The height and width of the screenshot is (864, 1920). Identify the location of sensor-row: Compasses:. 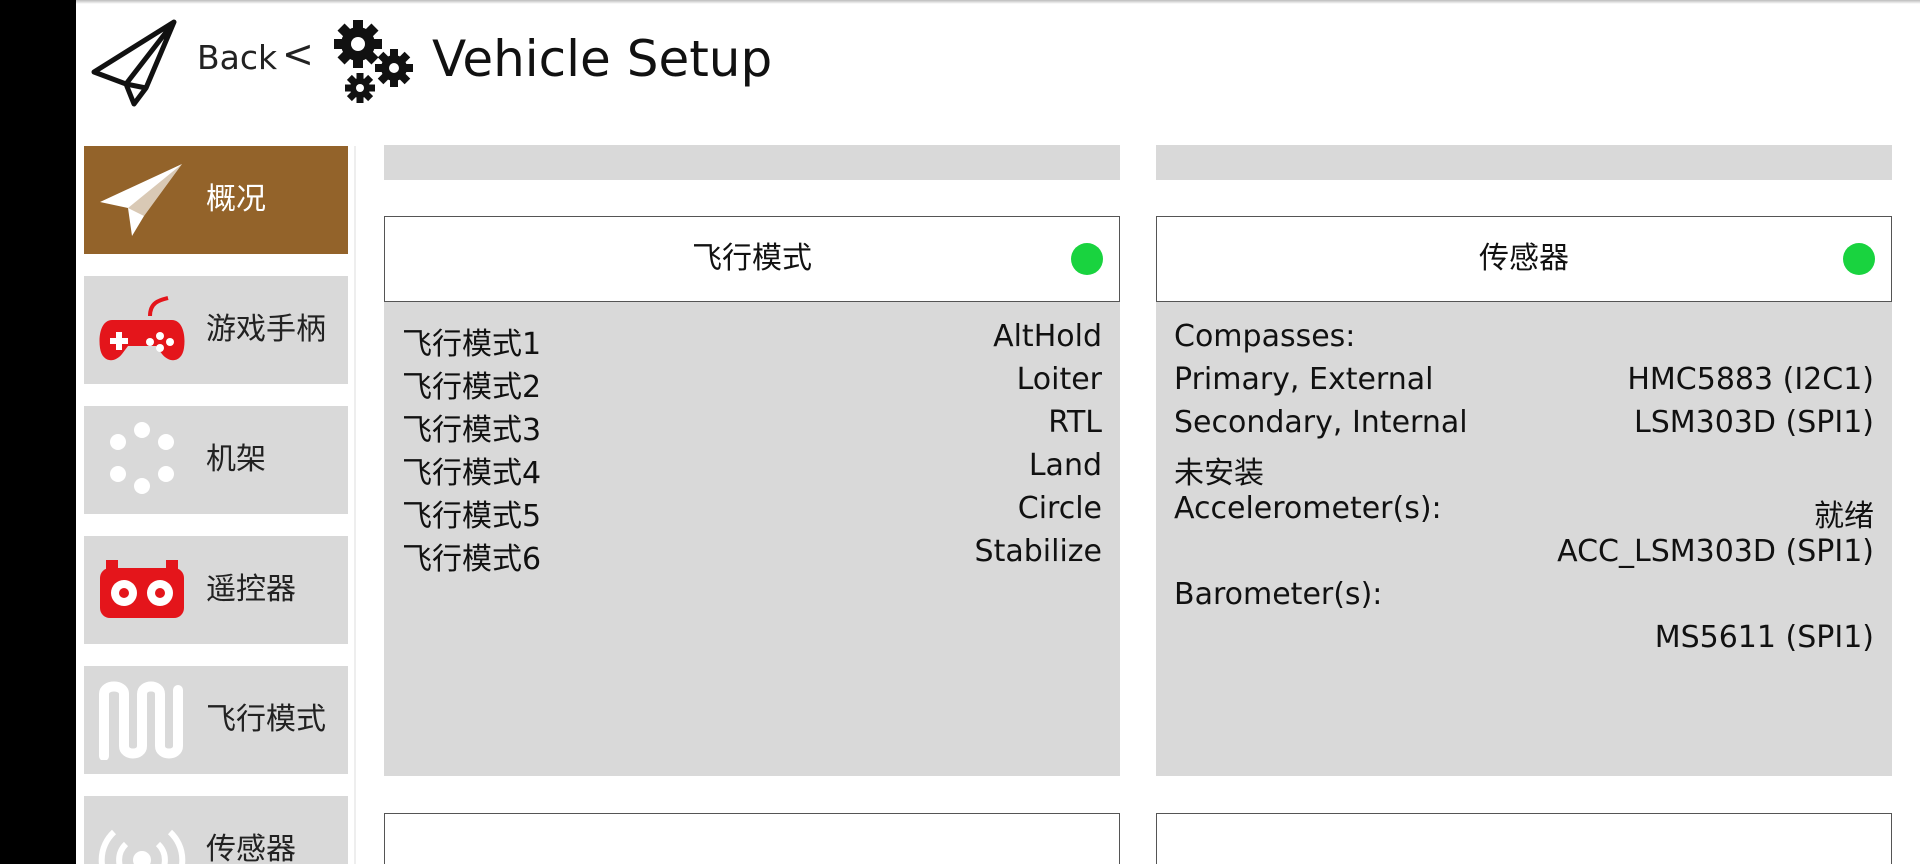
(1524, 340).